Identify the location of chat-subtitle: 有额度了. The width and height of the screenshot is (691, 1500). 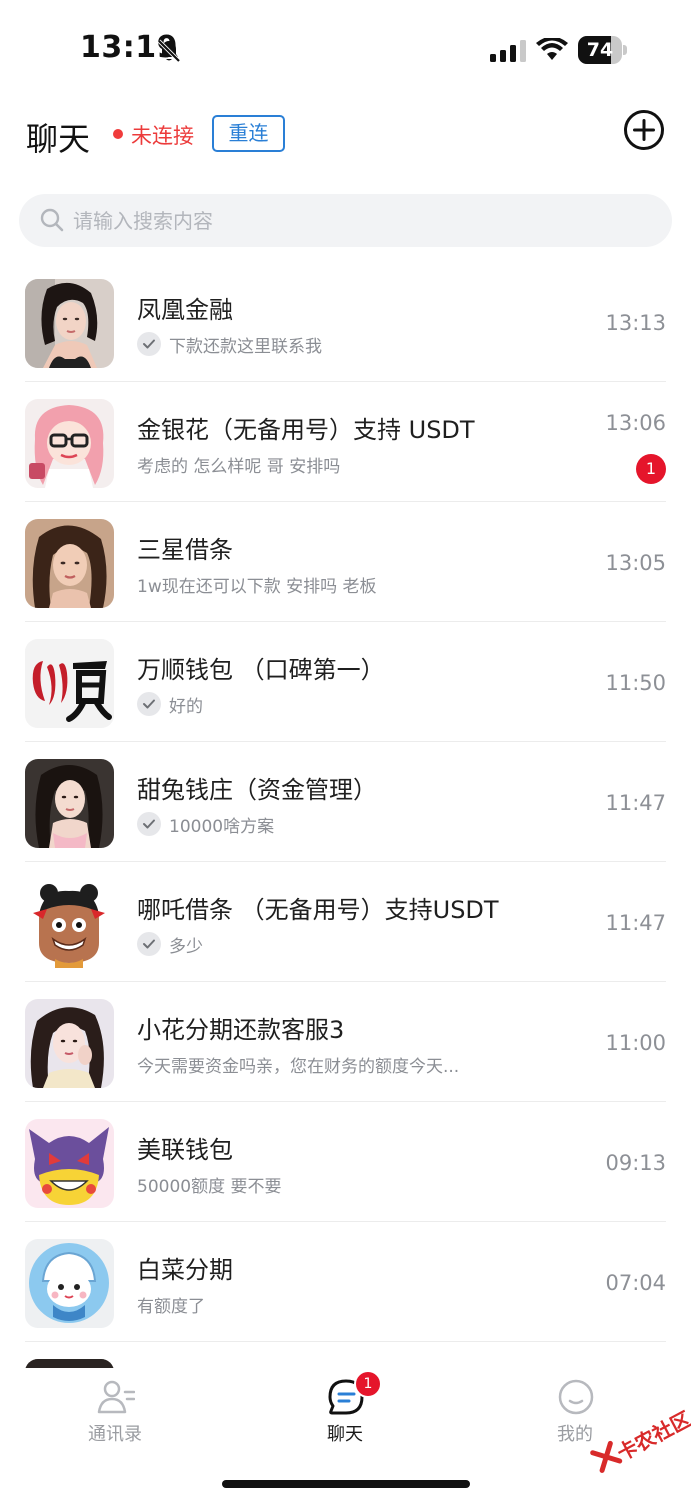
(171, 1304).